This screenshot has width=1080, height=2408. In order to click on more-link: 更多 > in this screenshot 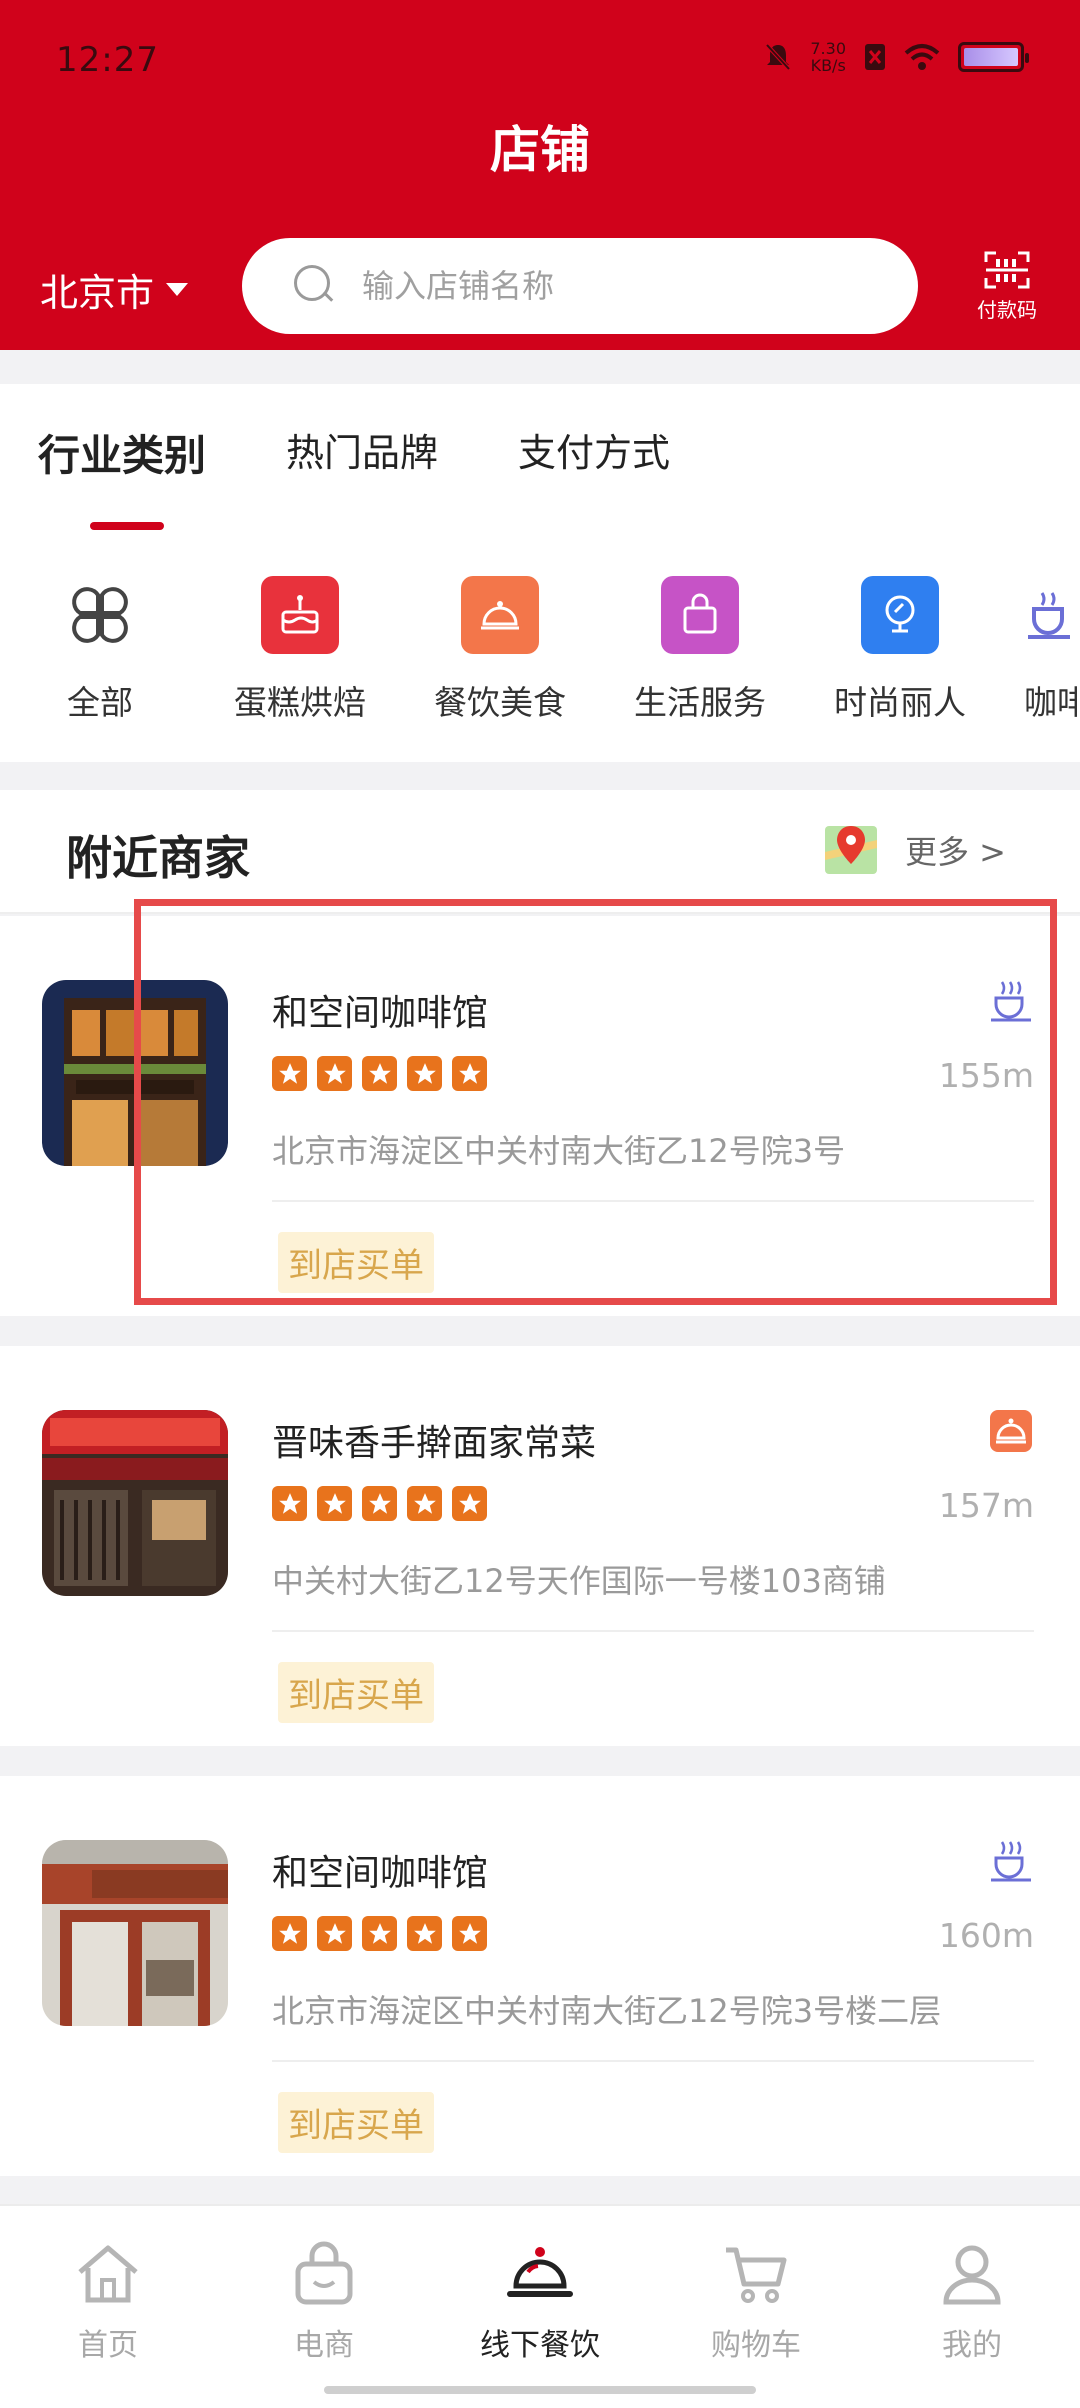, I will do `click(914, 850)`.